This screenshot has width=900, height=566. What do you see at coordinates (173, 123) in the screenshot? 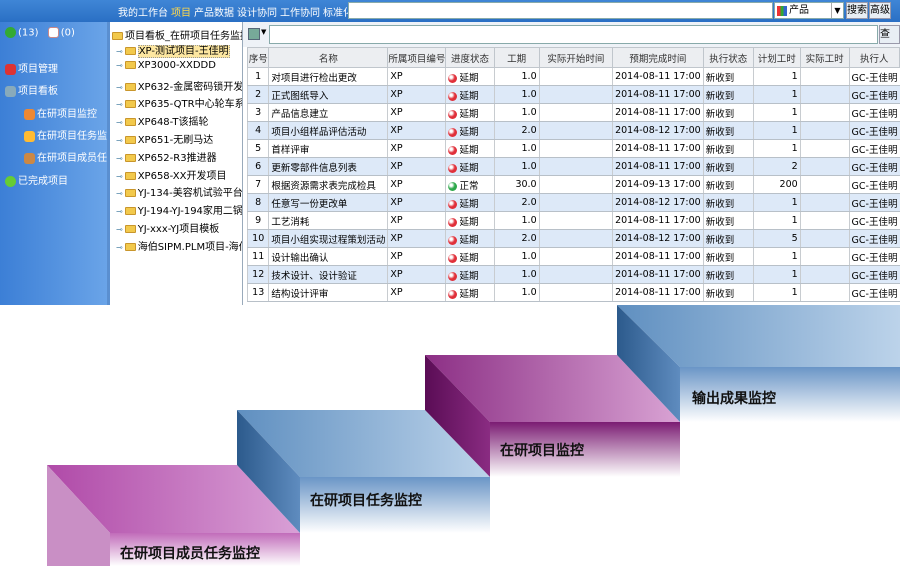
I see `tree-node-label: XP648-T该摇轮` at bounding box center [173, 123].